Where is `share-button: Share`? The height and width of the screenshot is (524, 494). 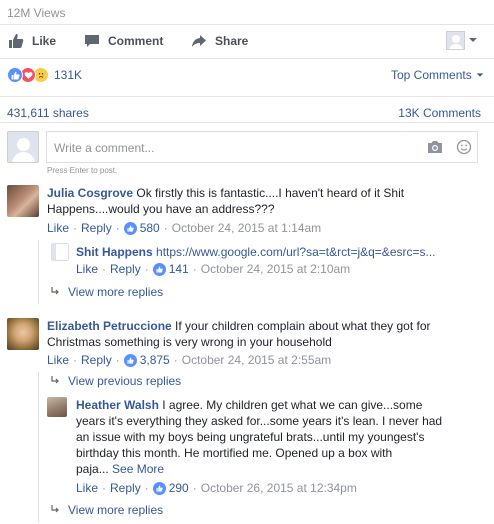
share-button: Share is located at coordinates (219, 41).